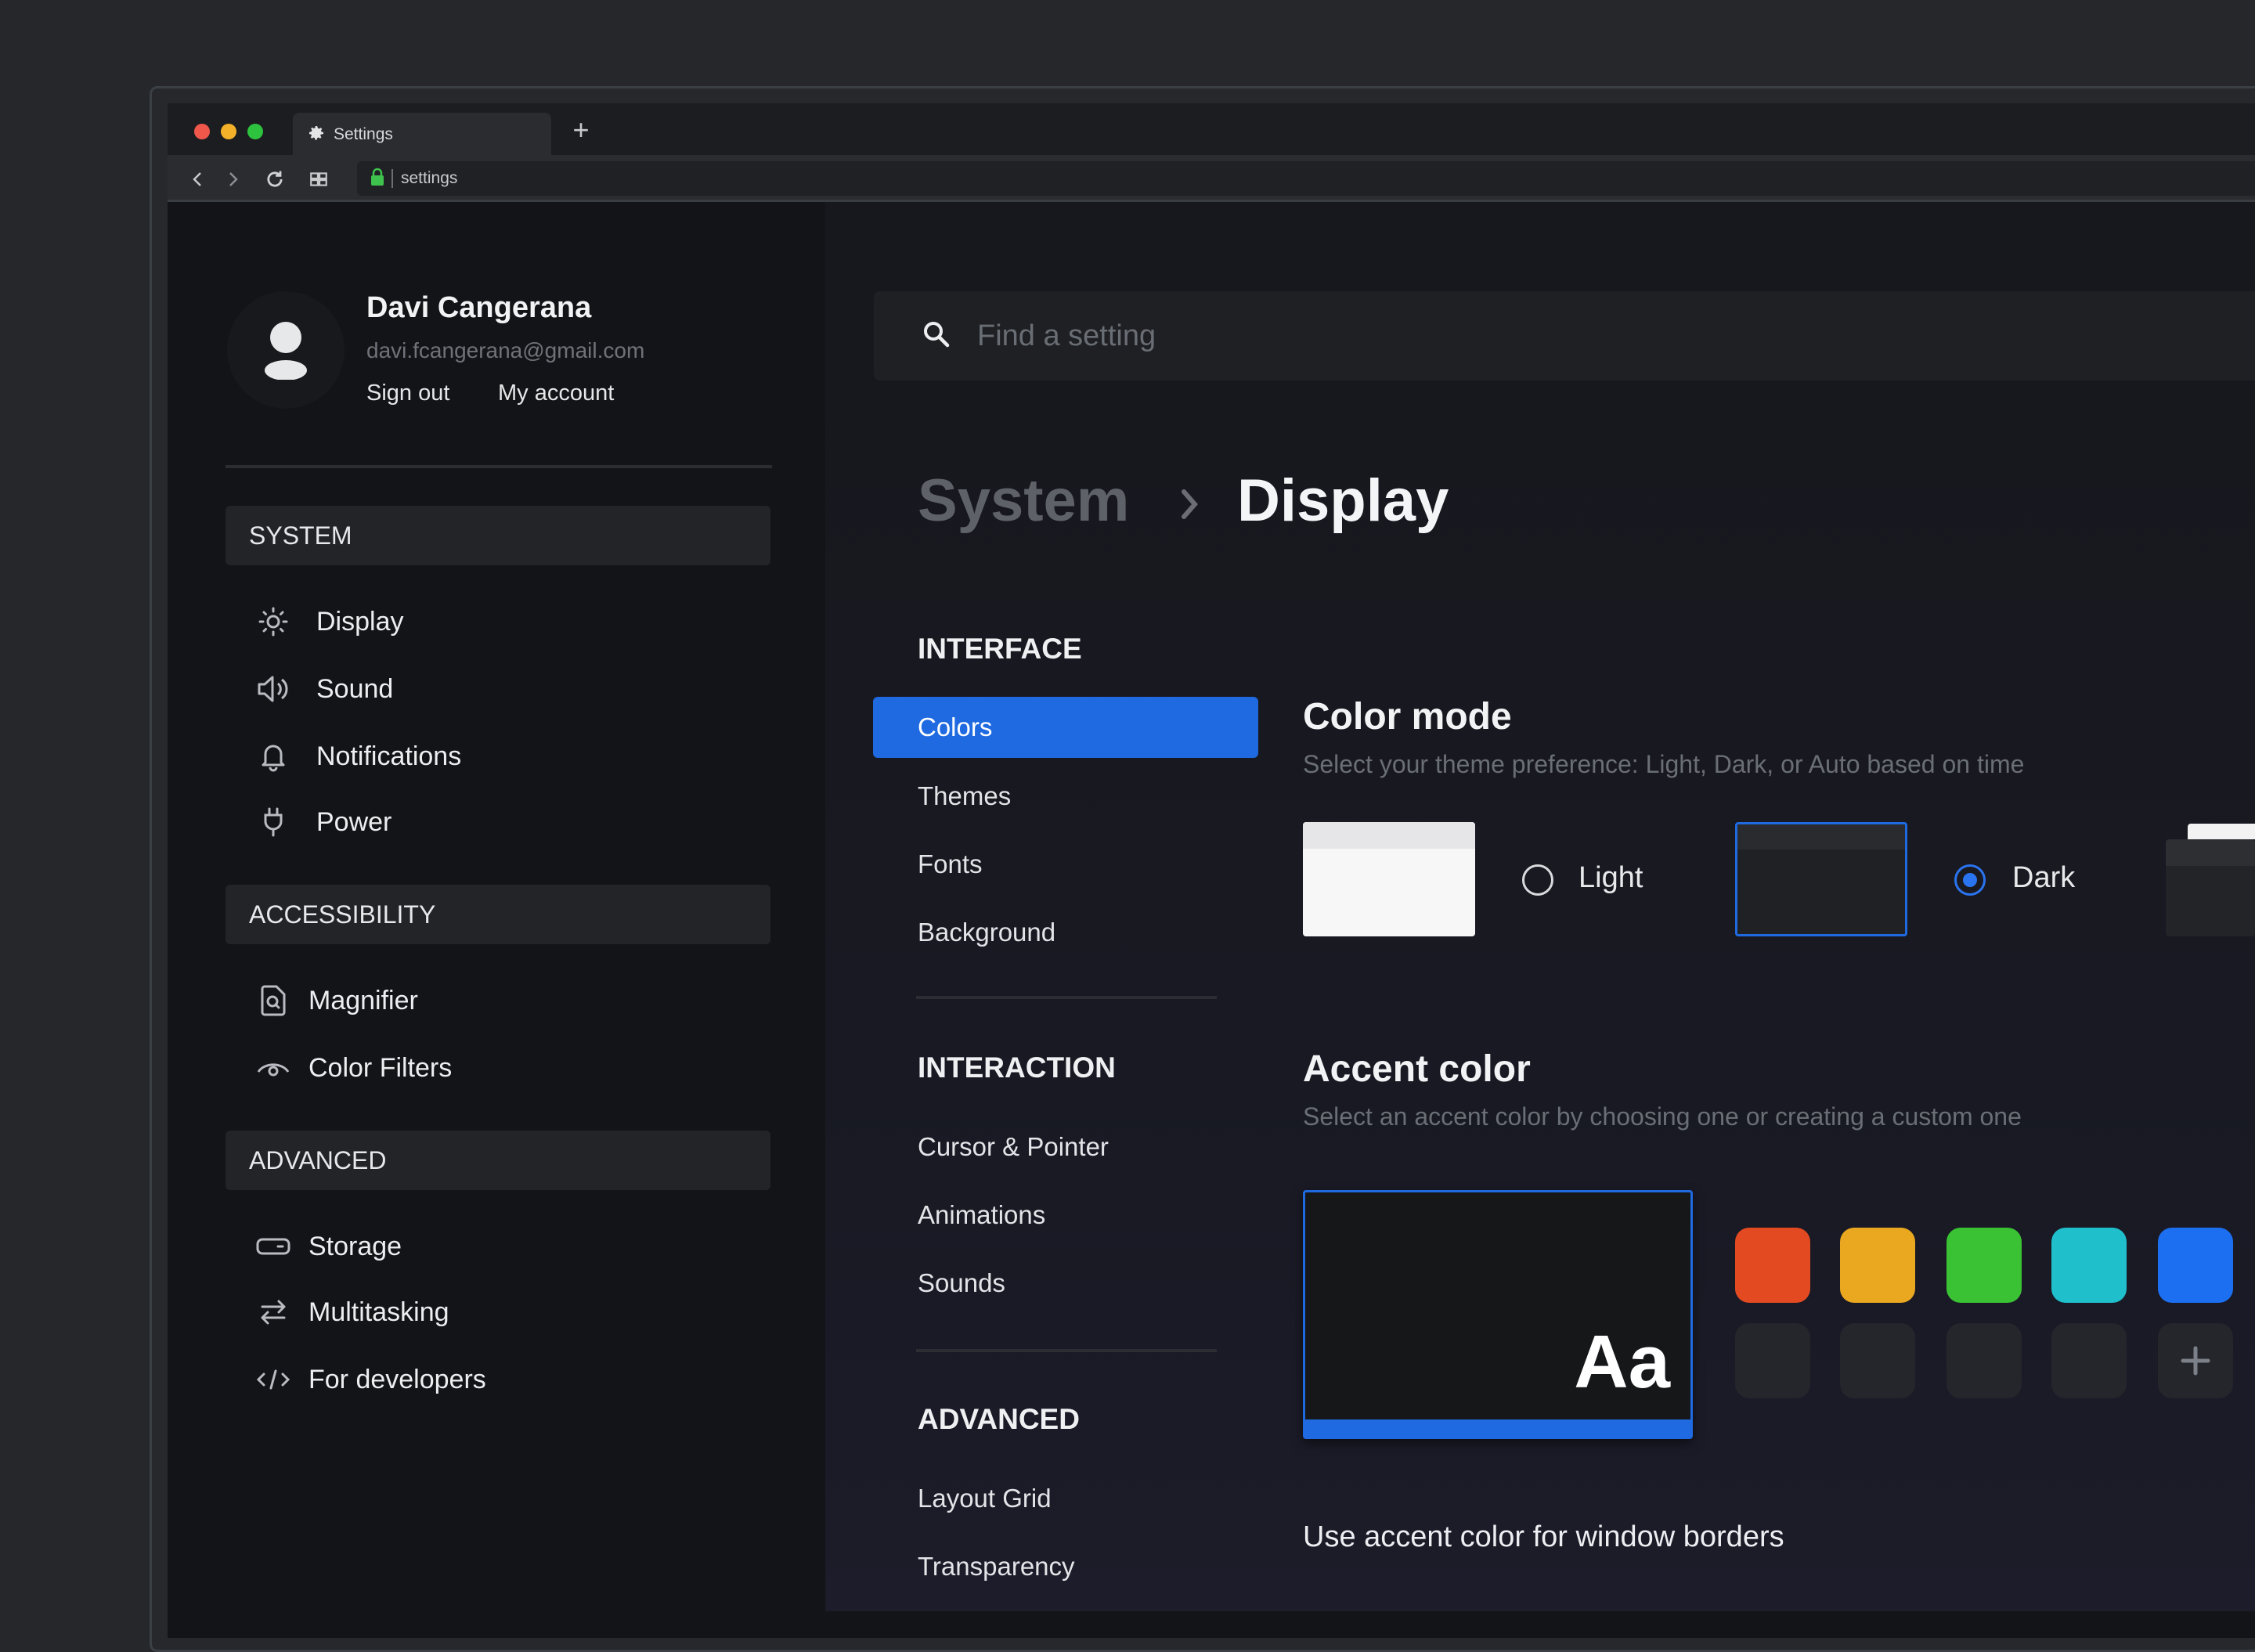 The image size is (2255, 1652). Describe the element at coordinates (273, 1246) in the screenshot. I see `storage-icon` at that location.